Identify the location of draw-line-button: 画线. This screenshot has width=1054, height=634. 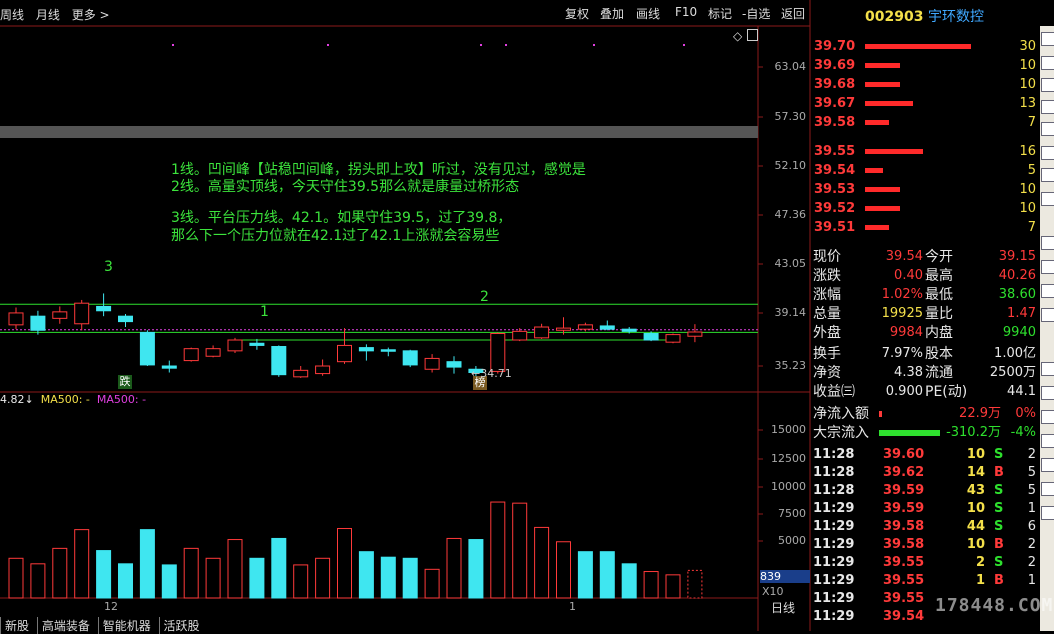
(648, 14).